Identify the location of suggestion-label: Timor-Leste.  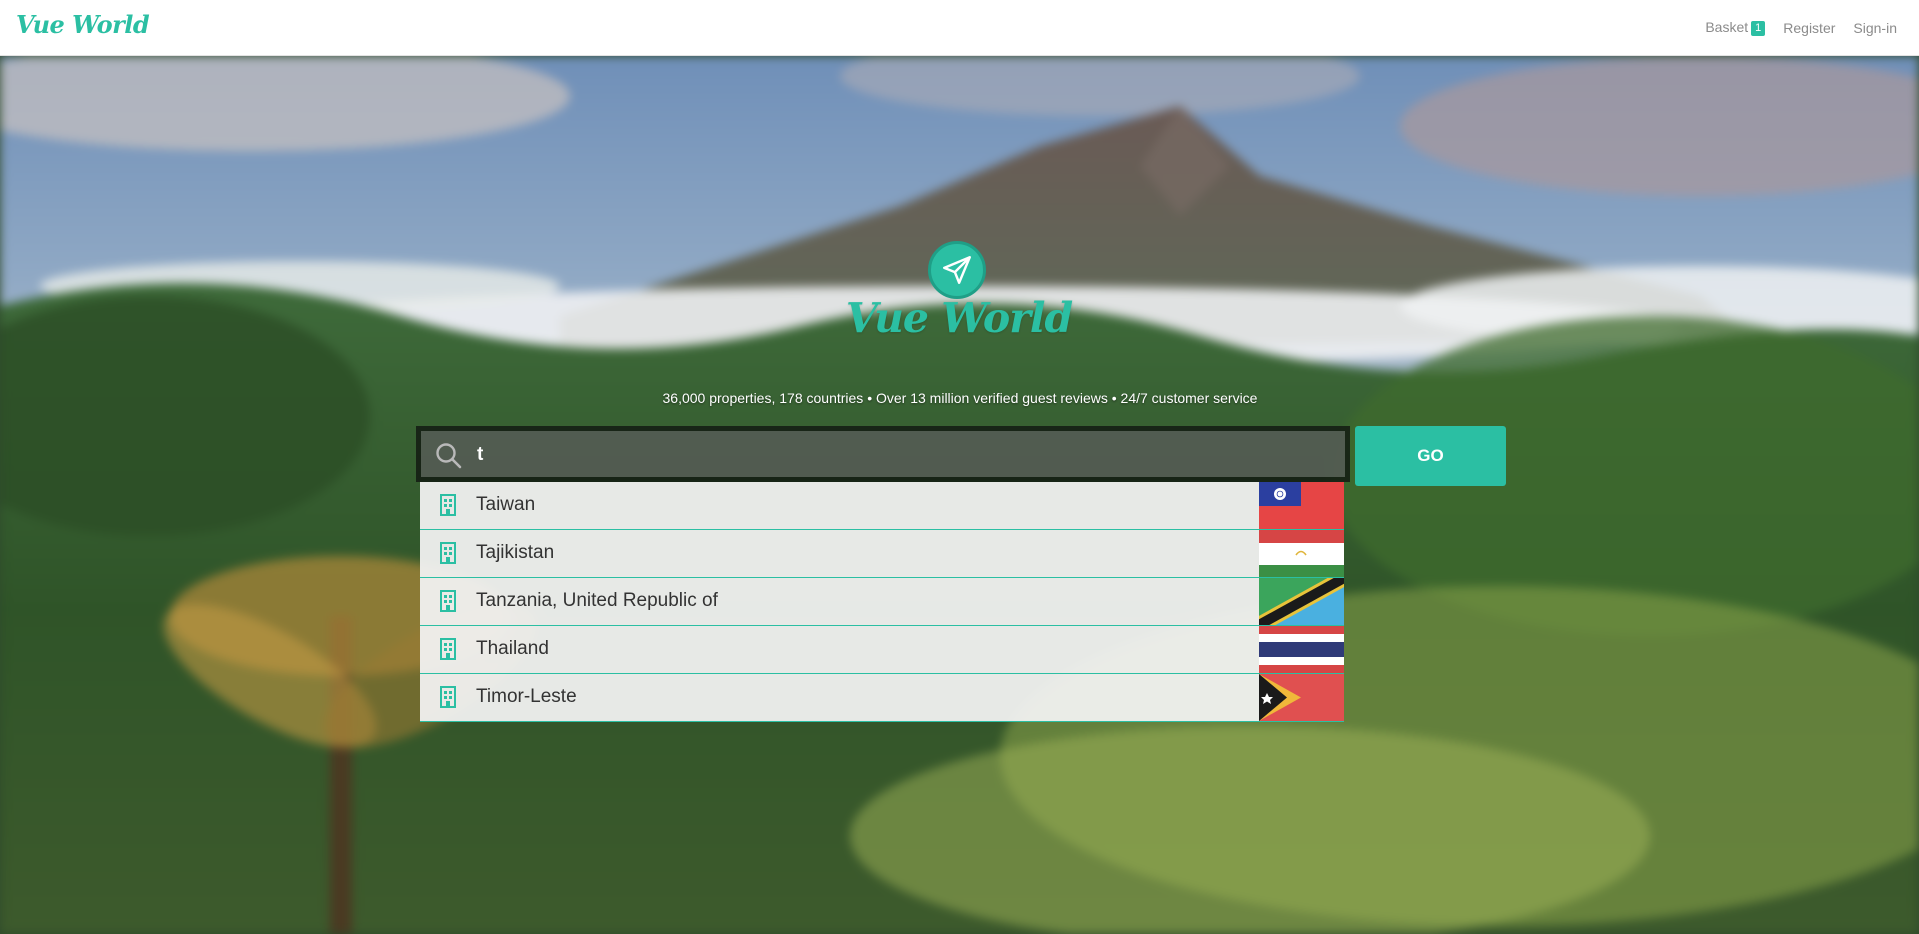
(526, 696).